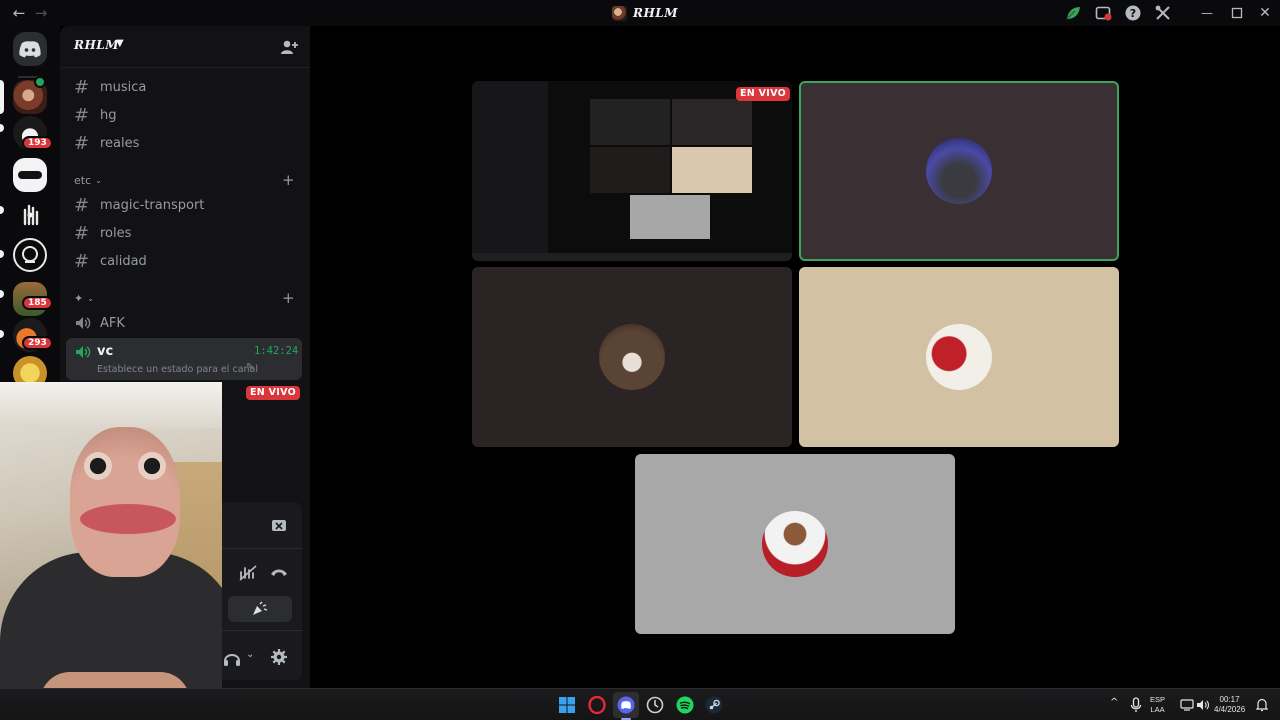 The width and height of the screenshot is (1280, 720). What do you see at coordinates (279, 526) in the screenshot?
I see `disconnect-screen-icon` at bounding box center [279, 526].